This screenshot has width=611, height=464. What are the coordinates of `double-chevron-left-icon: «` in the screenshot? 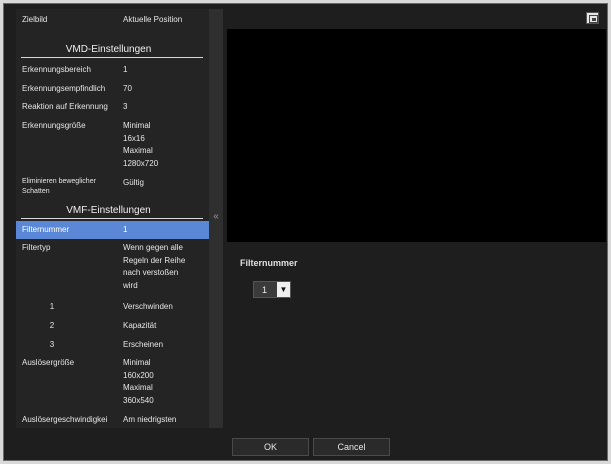 It's located at (216, 216).